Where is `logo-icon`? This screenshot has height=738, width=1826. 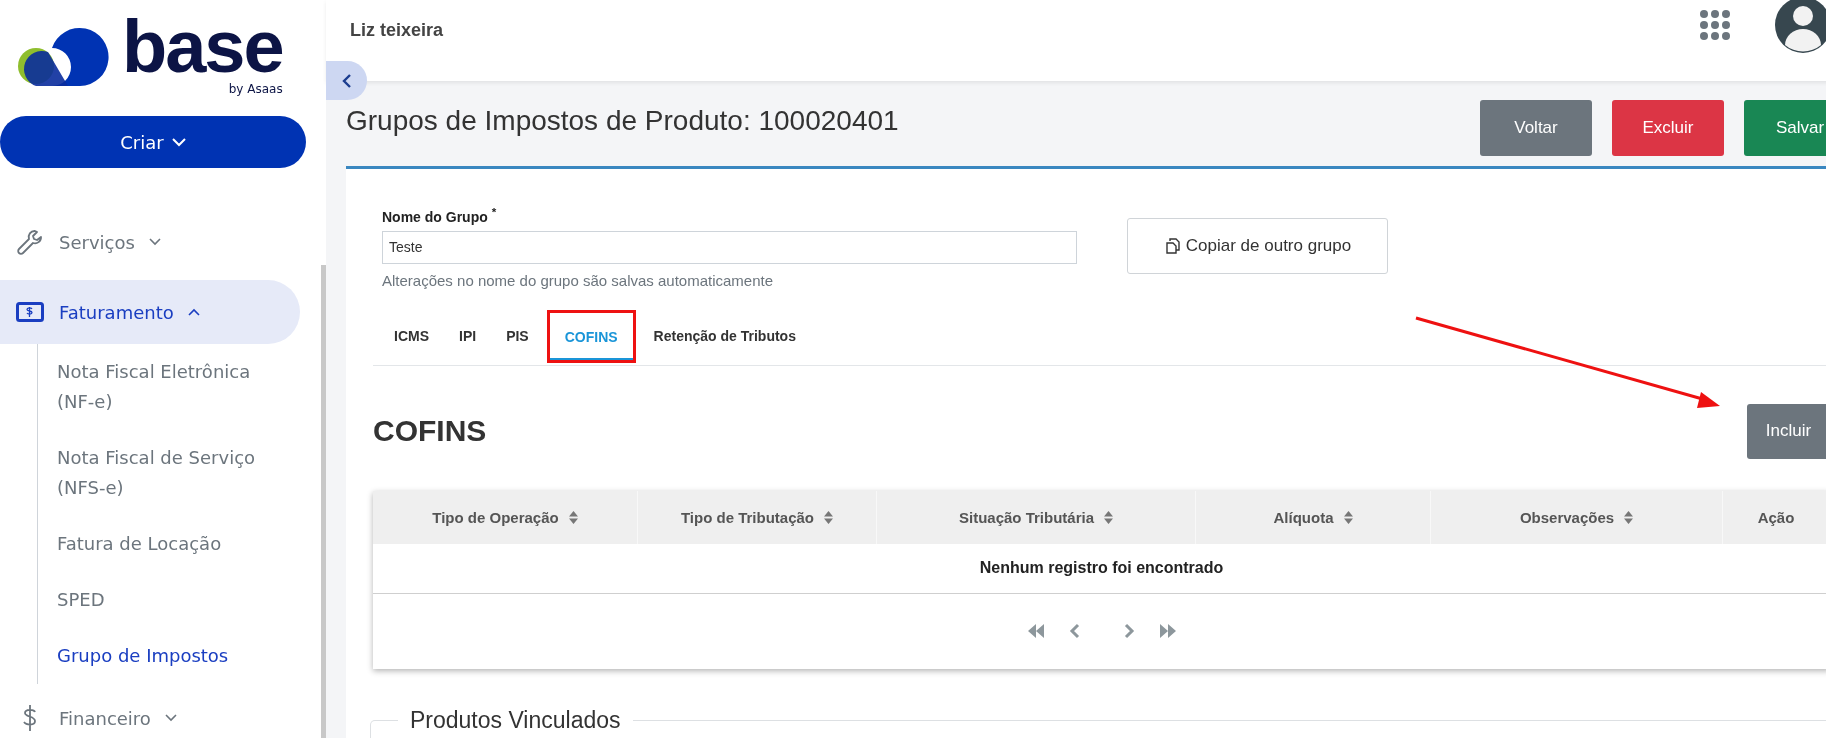 logo-icon is located at coordinates (64, 57).